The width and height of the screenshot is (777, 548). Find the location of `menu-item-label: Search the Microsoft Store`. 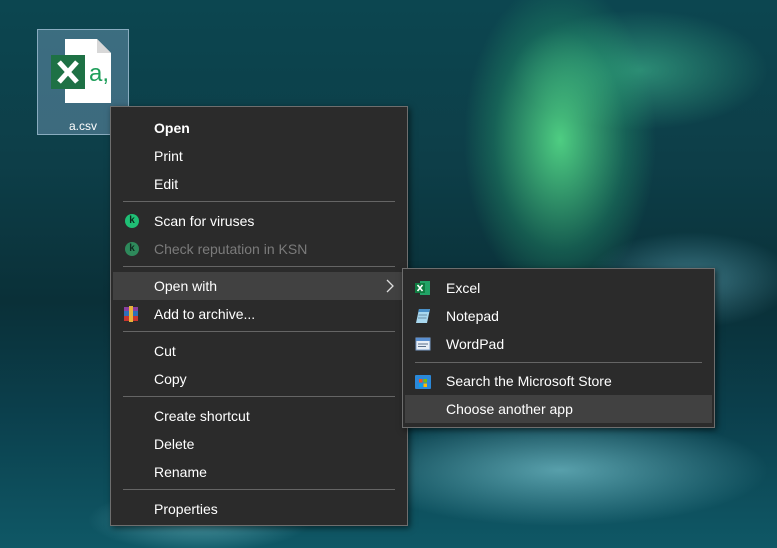

menu-item-label: Search the Microsoft Store is located at coordinates (529, 381).